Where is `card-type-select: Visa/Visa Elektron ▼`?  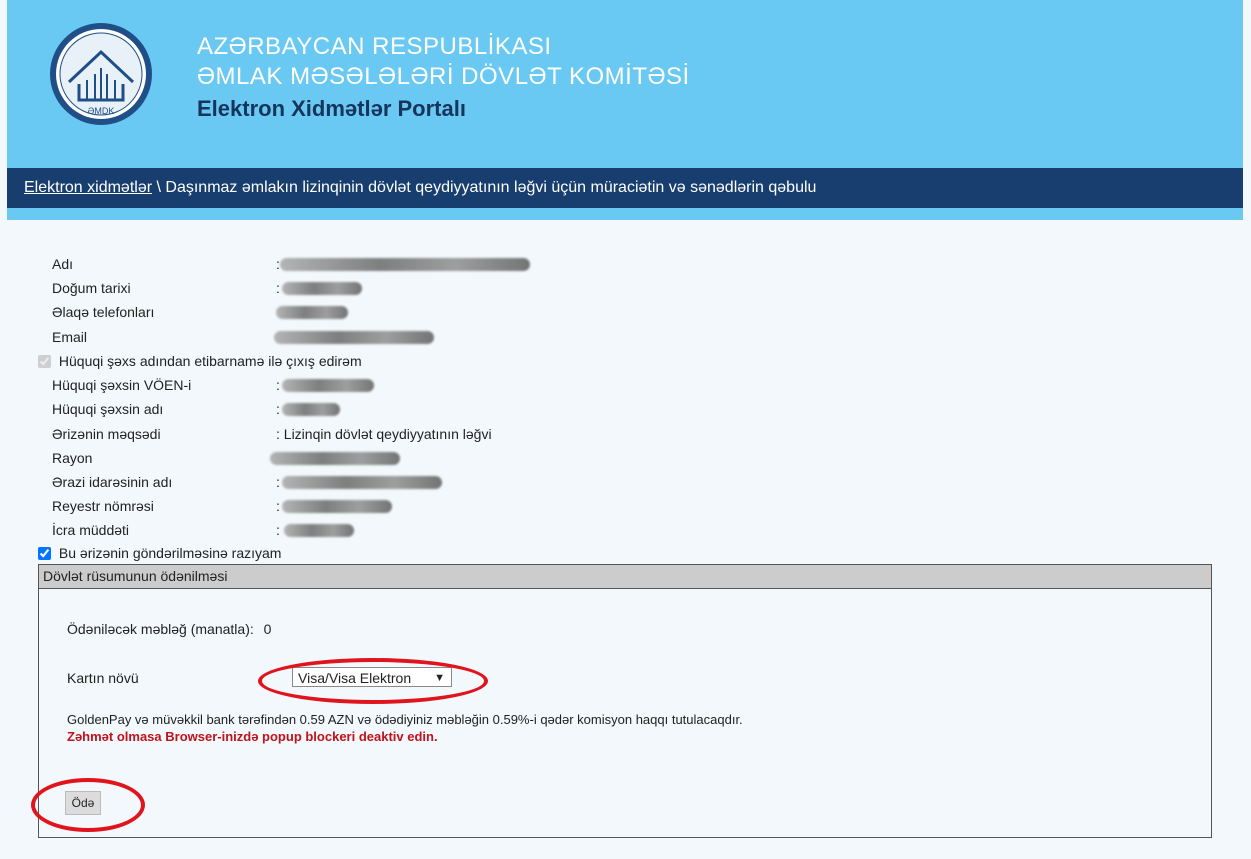
card-type-select: Visa/Visa Elektron ▼ is located at coordinates (372, 677).